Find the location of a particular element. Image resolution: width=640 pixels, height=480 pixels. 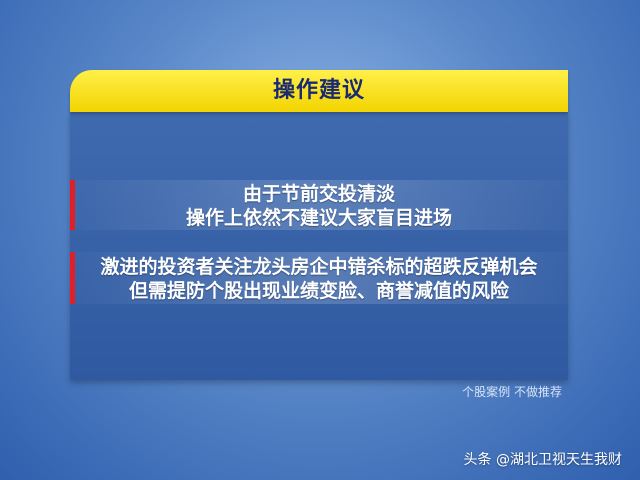

advice-item-1-line-1: 由于节前交投清淡 is located at coordinates (318, 194).